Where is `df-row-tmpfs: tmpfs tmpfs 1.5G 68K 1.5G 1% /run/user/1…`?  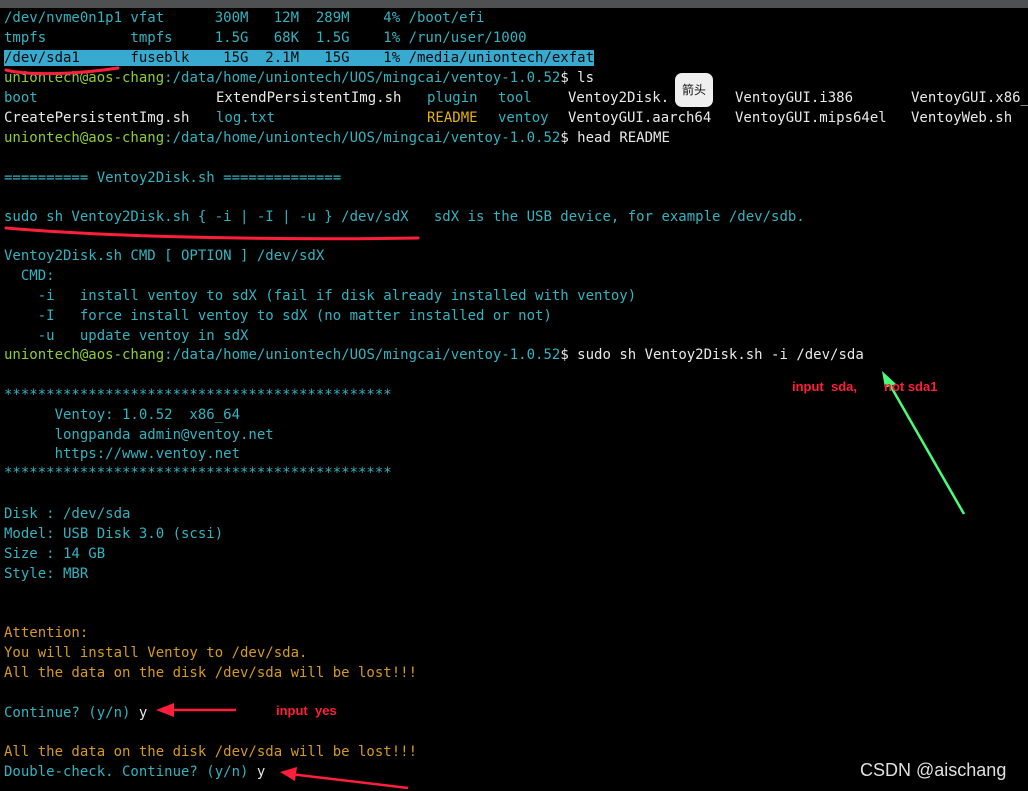
df-row-tmpfs: tmpfs tmpfs 1.5G 68K 1.5G 1% /run/user/1… is located at coordinates (265, 38).